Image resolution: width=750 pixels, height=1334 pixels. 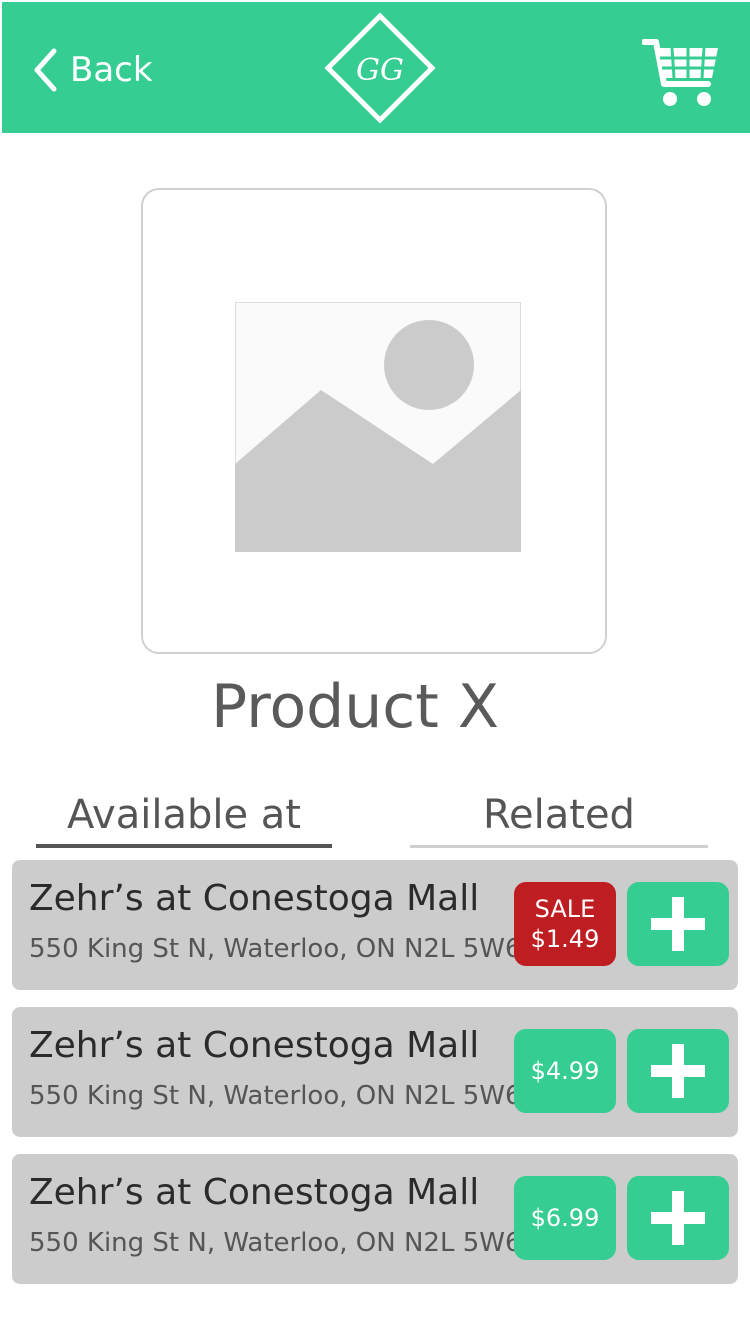 I want to click on tab-underline, so click(x=559, y=846).